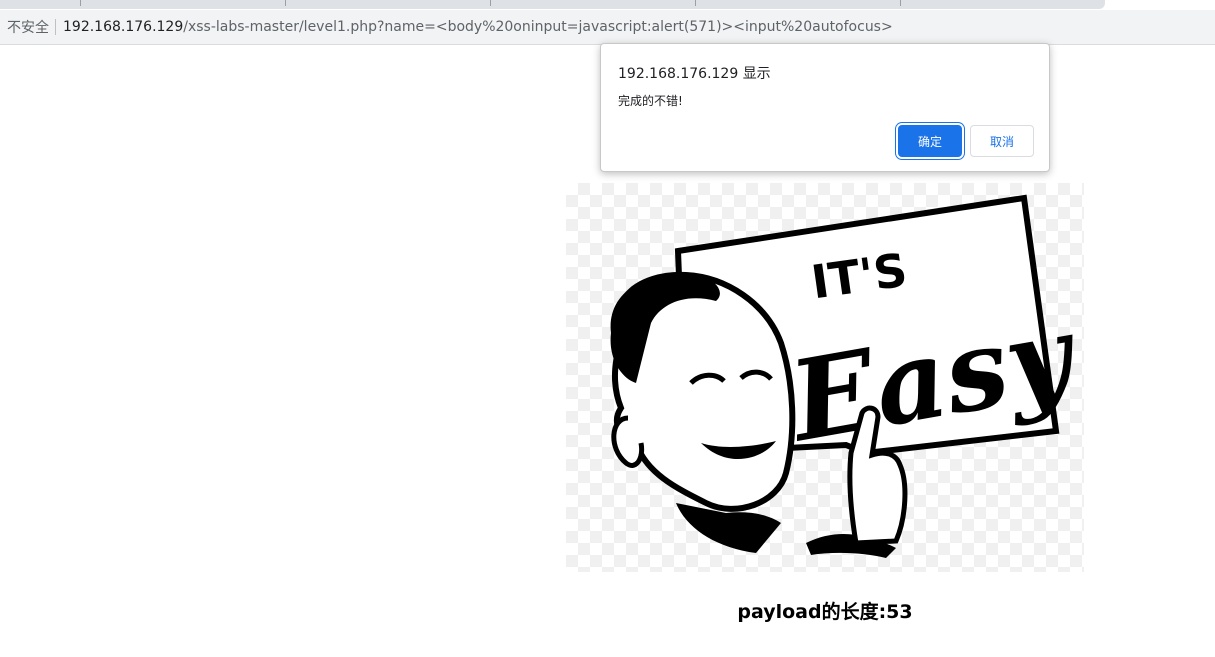  Describe the element at coordinates (650, 101) in the screenshot. I see `dialog-message: 完成的不错!` at that location.